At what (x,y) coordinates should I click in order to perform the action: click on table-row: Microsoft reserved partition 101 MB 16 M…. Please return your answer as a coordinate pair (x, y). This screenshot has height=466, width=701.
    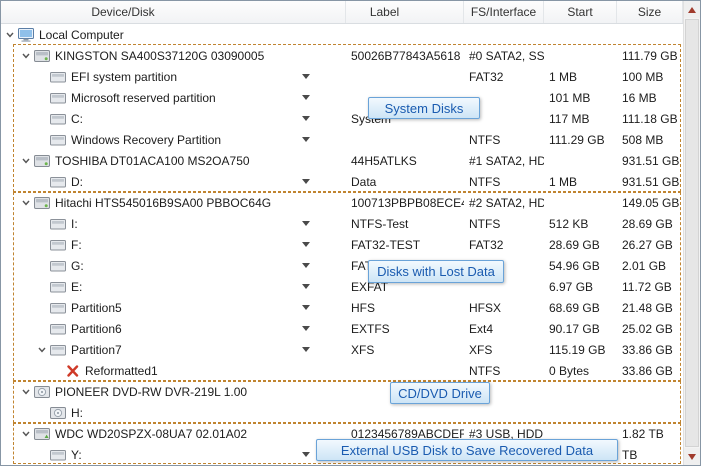
    Looking at the image, I should click on (350, 97).